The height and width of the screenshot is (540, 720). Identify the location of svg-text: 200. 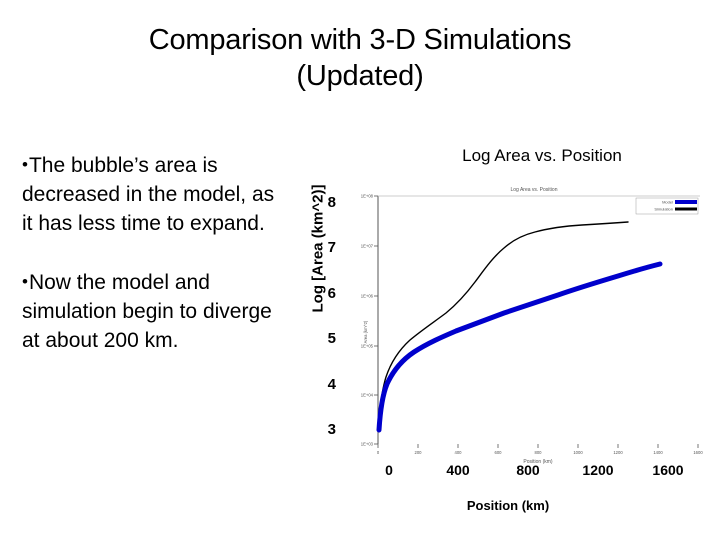
(419, 452).